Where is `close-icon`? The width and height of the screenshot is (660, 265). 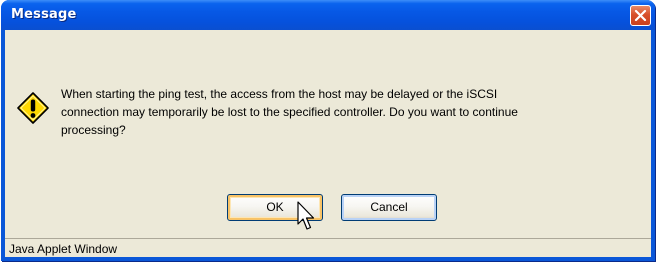
close-icon is located at coordinates (640, 15).